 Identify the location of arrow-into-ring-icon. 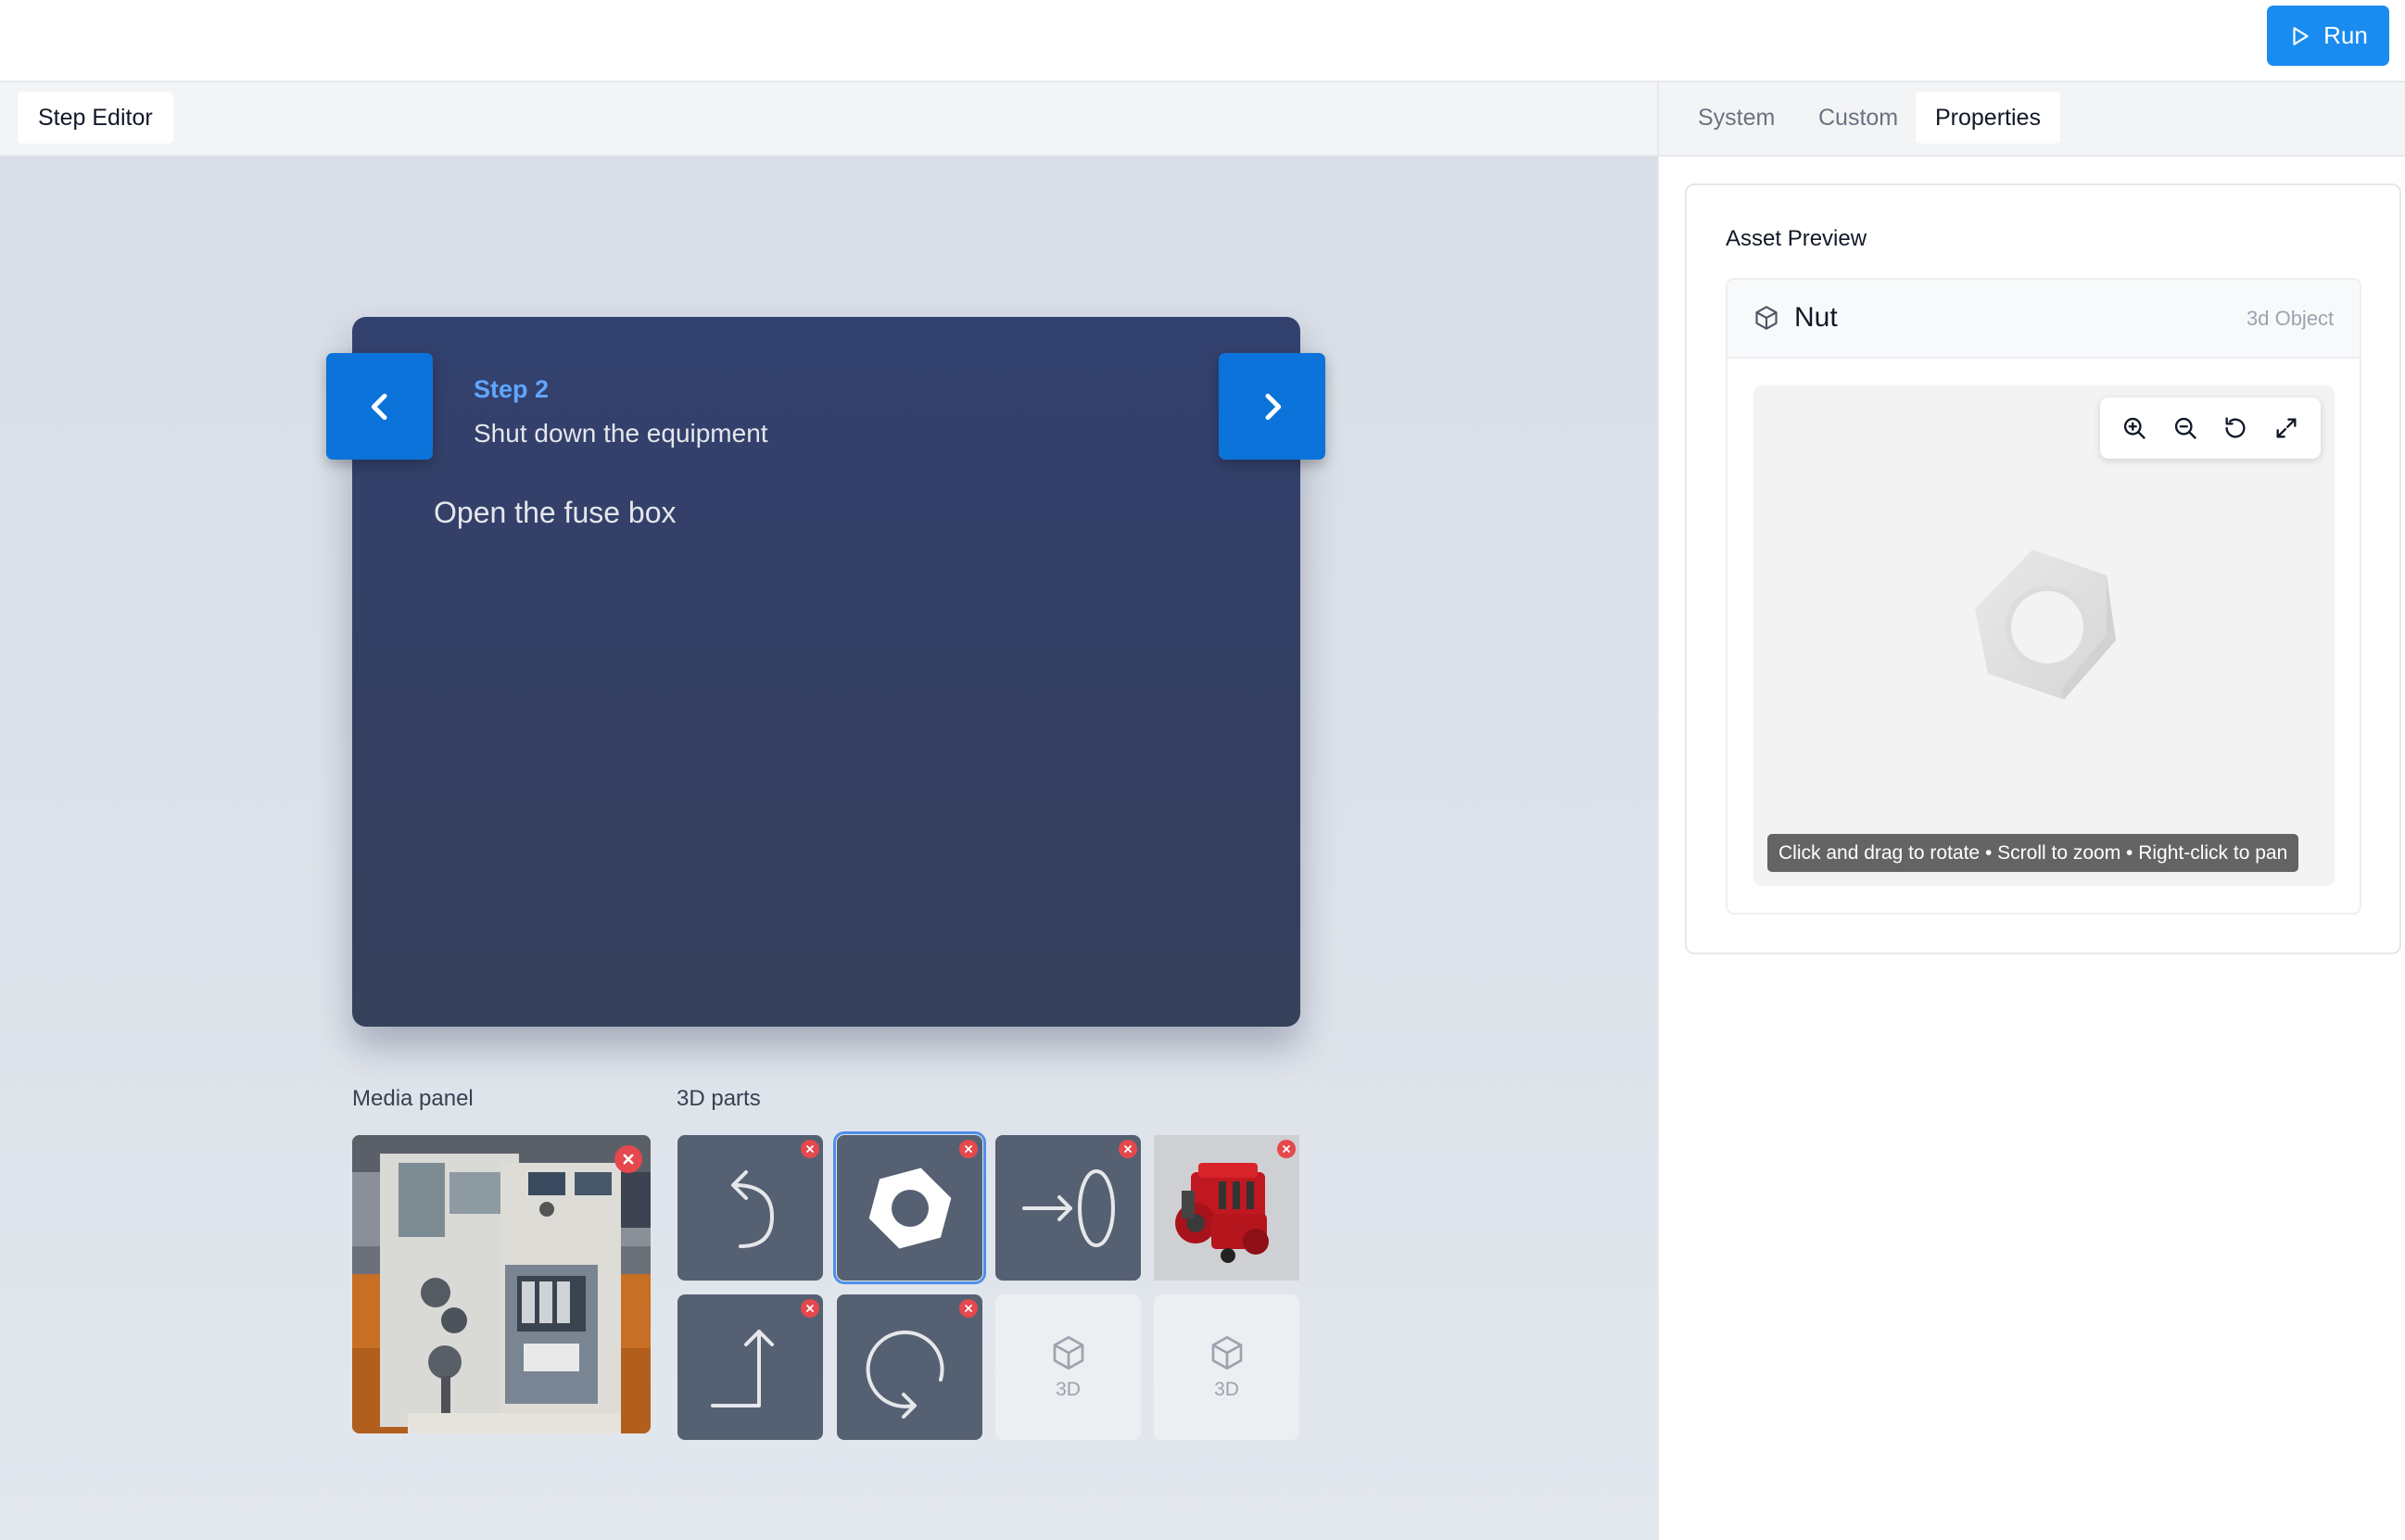
(1068, 1207).